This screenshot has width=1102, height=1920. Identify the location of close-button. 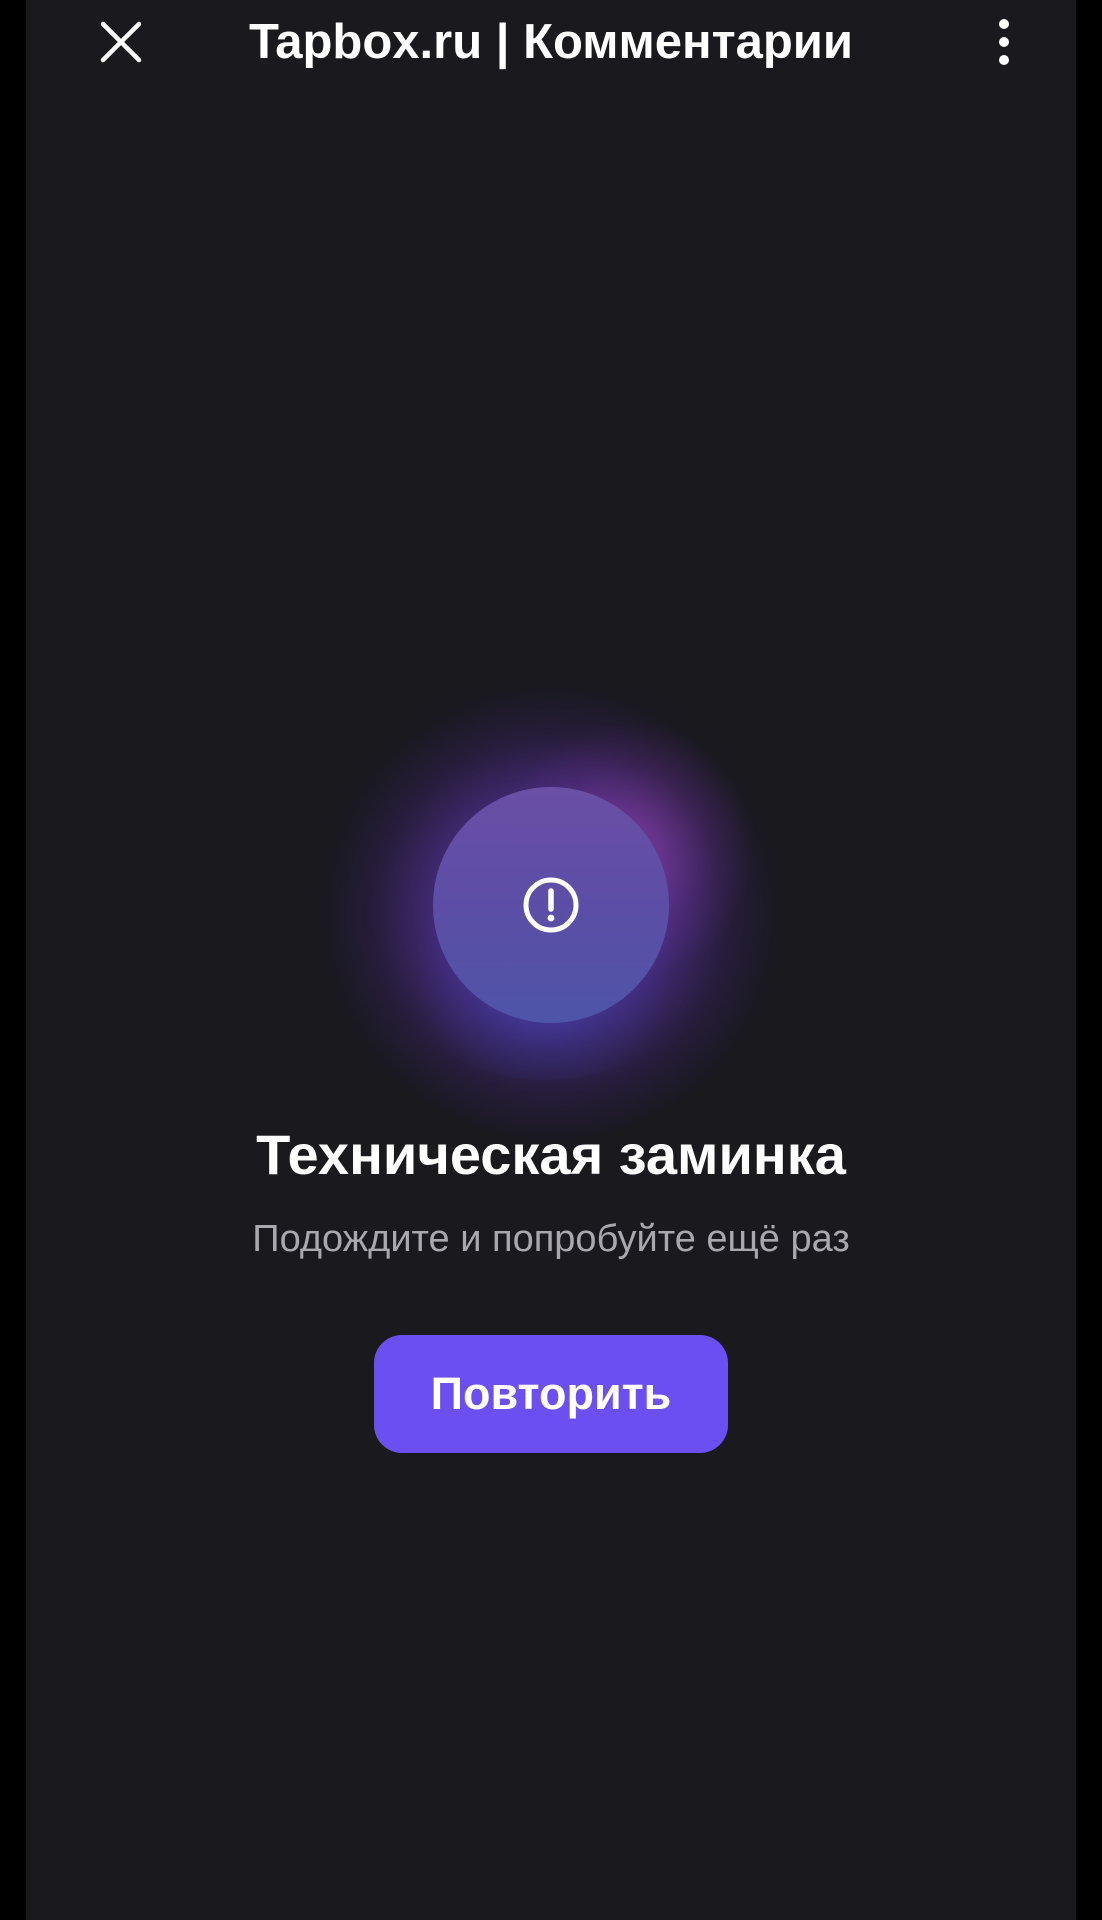
(121, 42).